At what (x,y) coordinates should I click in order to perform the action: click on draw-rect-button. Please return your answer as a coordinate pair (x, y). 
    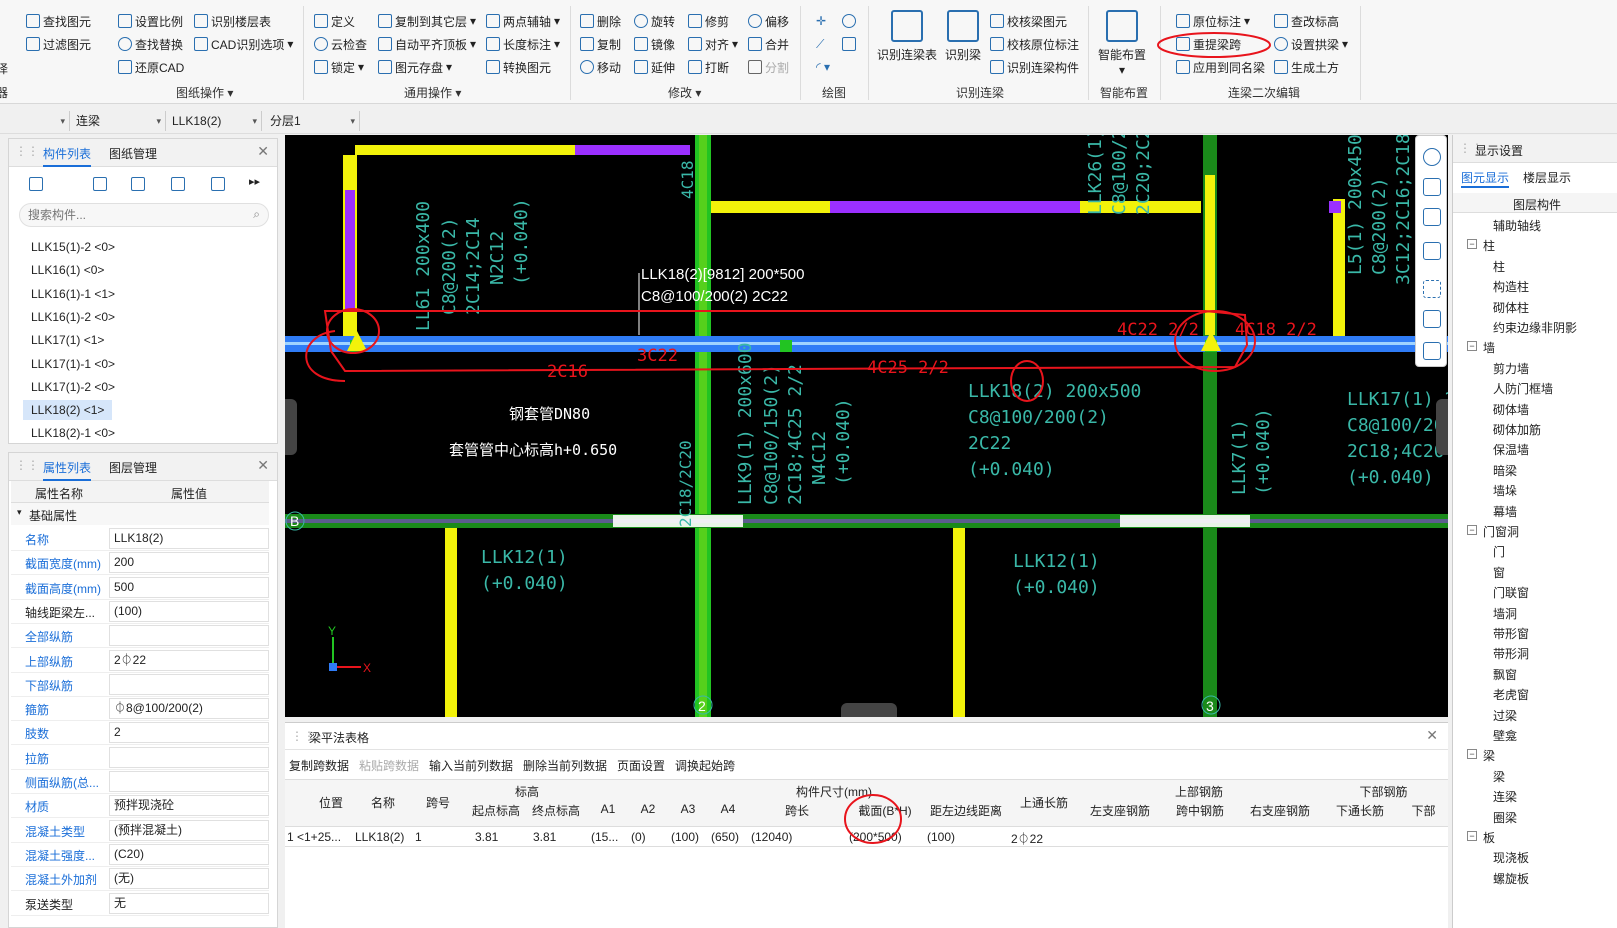
    Looking at the image, I should click on (849, 44).